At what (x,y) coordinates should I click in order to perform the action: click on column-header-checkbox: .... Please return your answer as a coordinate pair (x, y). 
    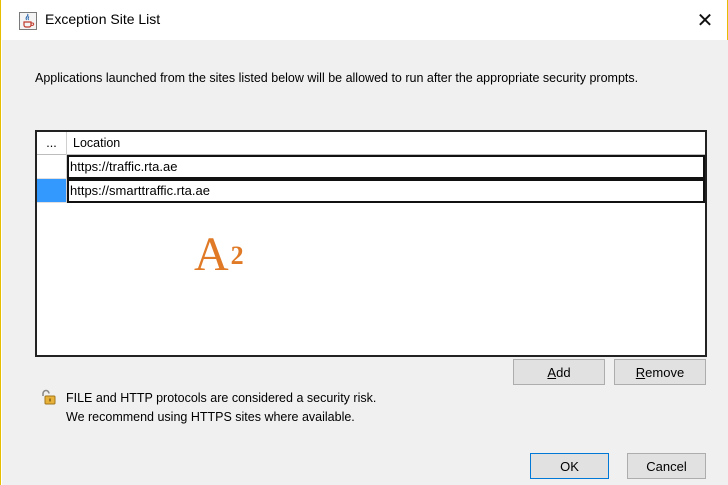
    Looking at the image, I should click on (52, 143).